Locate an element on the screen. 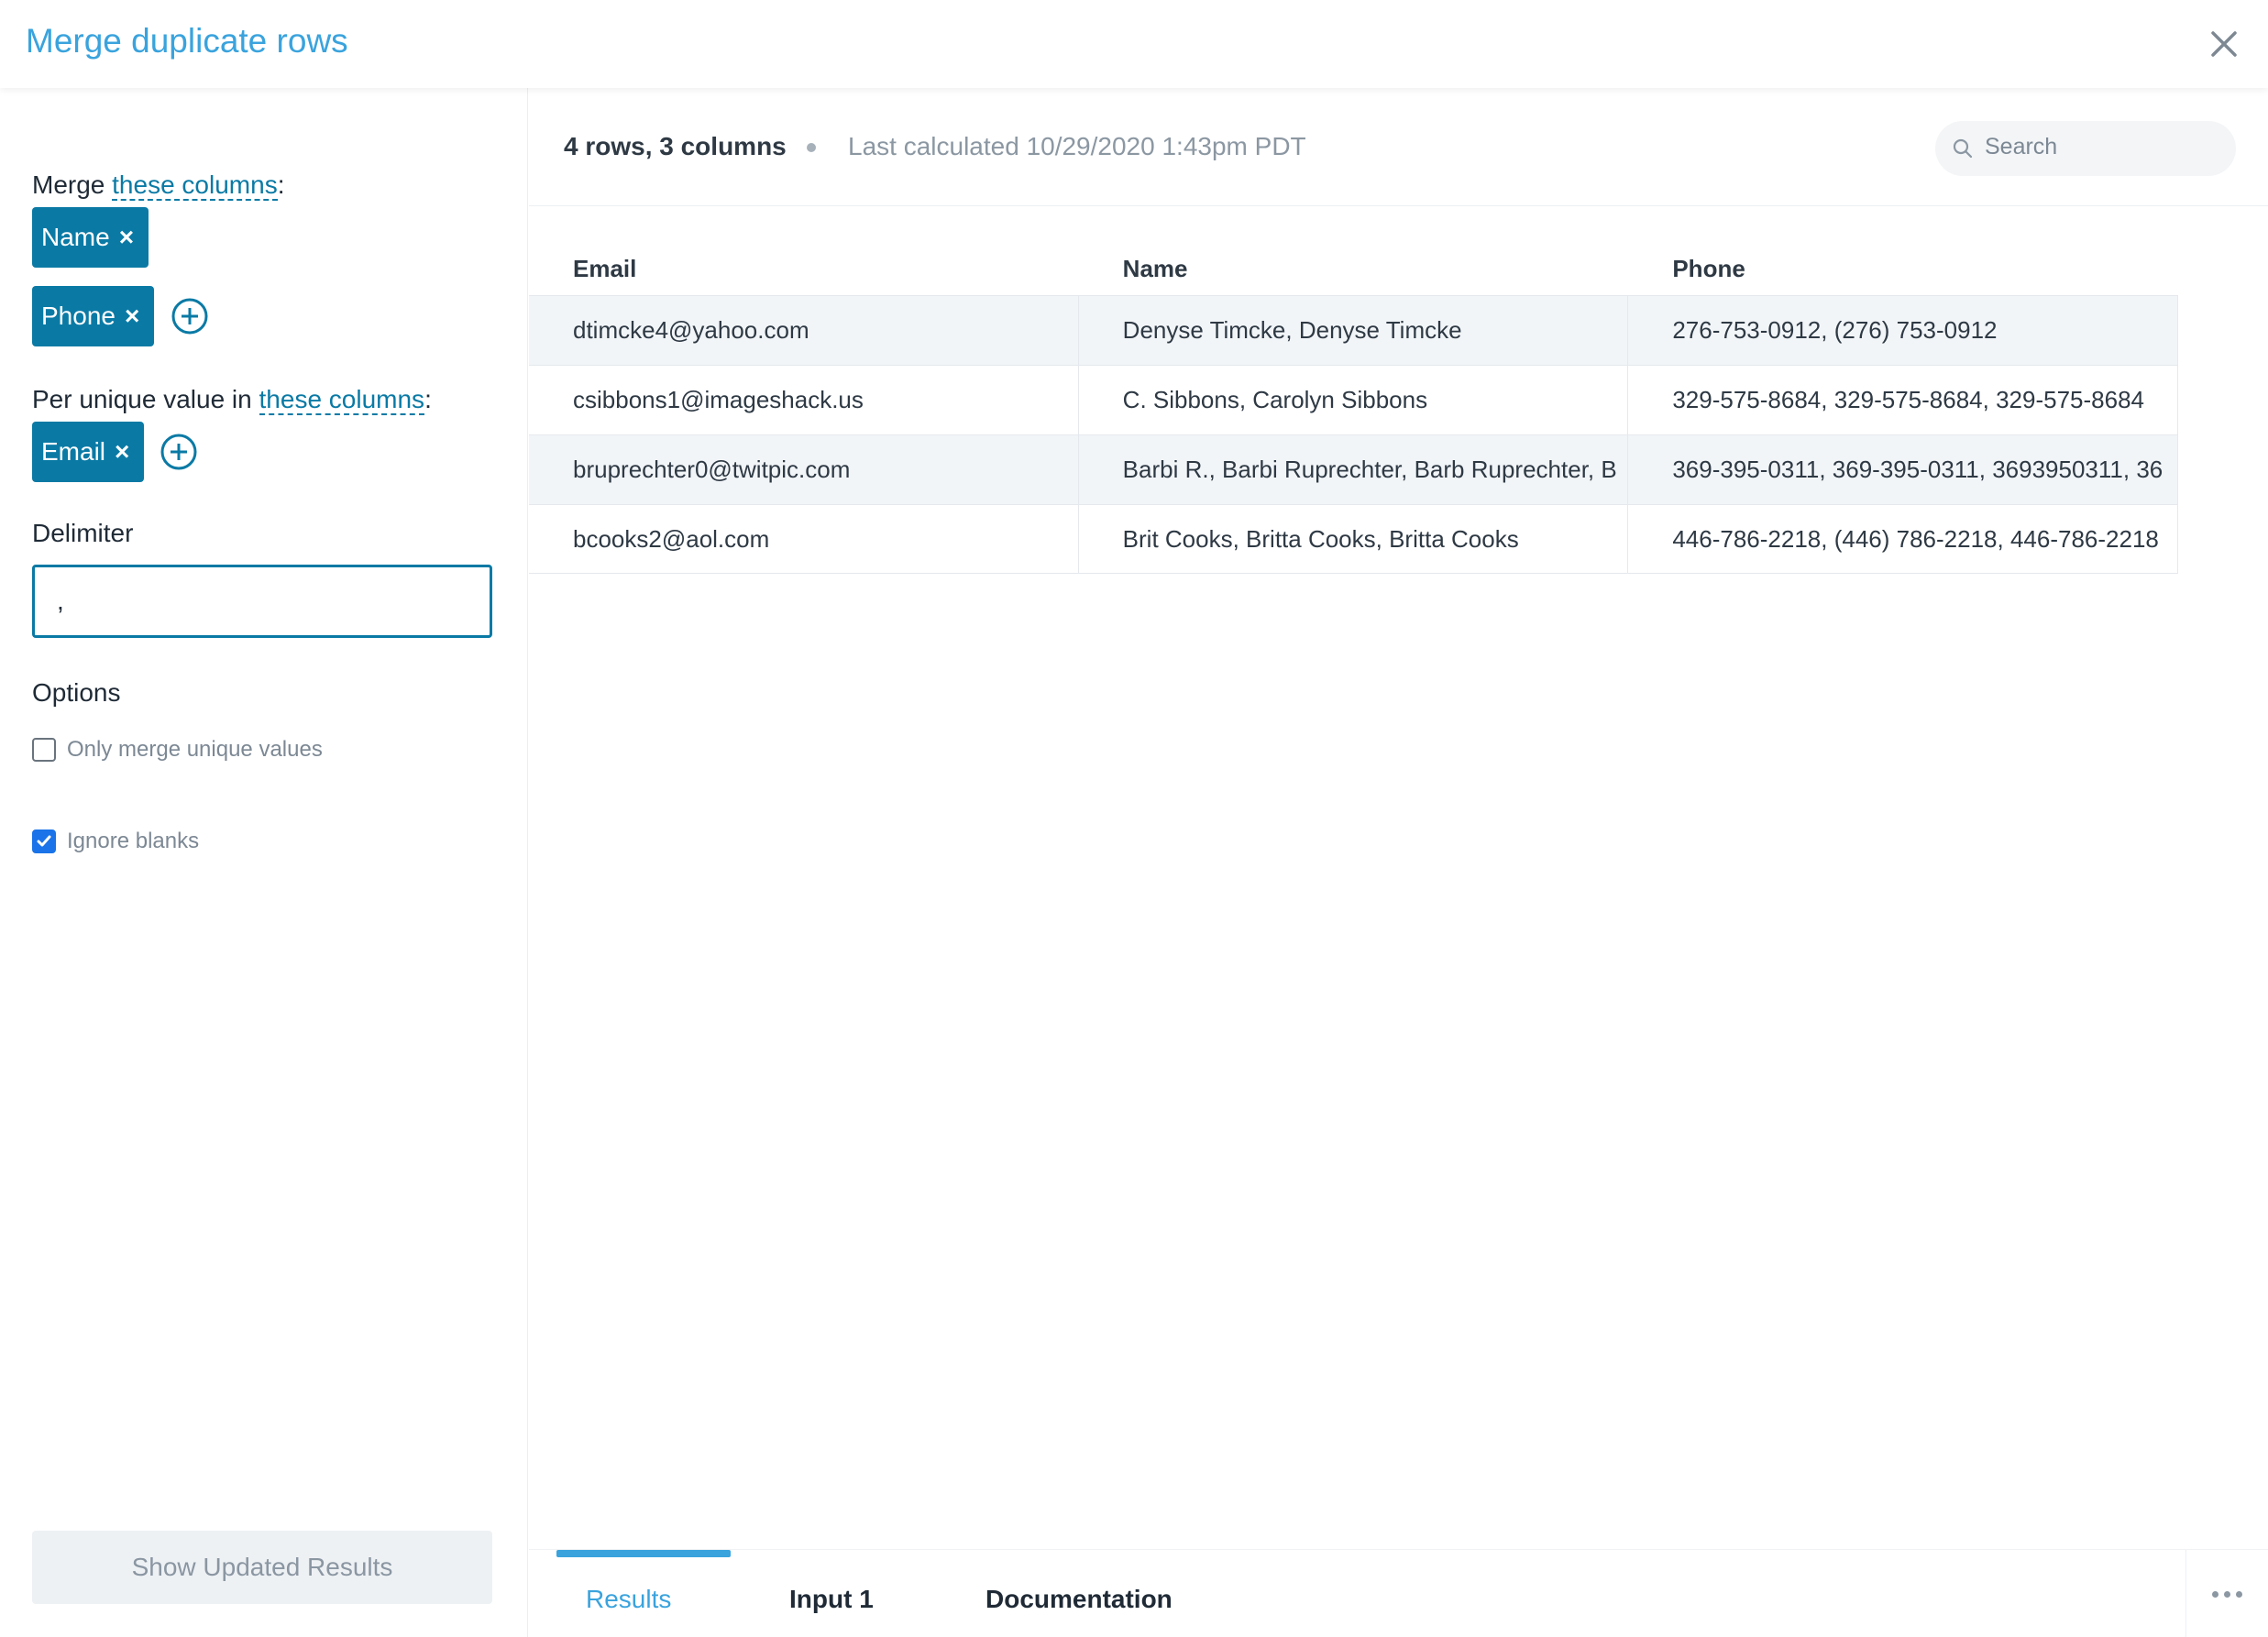  search-field: Search is located at coordinates (2085, 149).